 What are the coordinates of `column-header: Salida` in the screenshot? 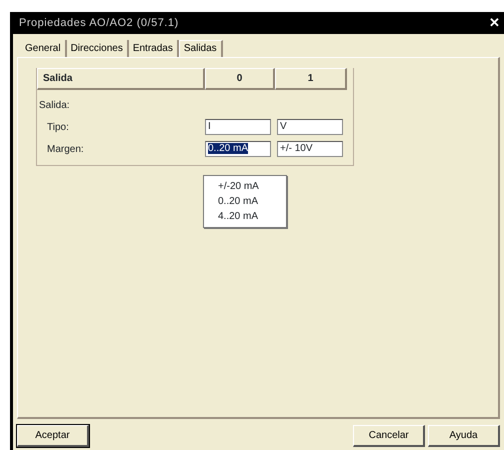 It's located at (121, 79).